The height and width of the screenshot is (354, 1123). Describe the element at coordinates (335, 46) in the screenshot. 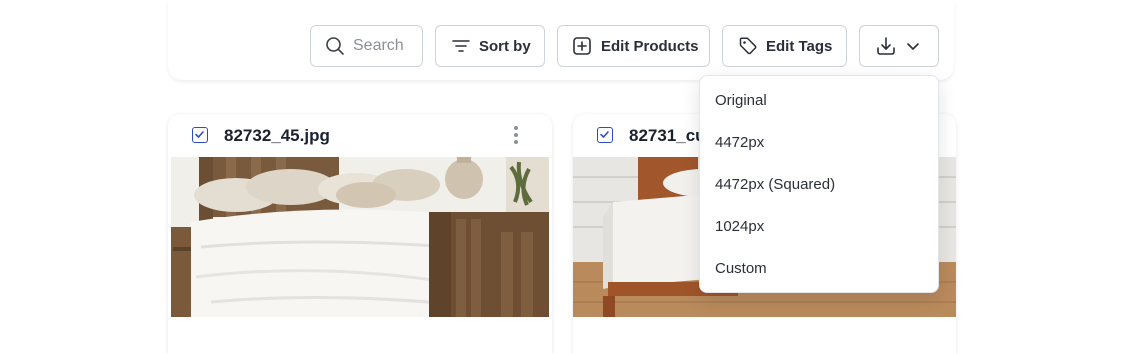

I see `search-icon` at that location.